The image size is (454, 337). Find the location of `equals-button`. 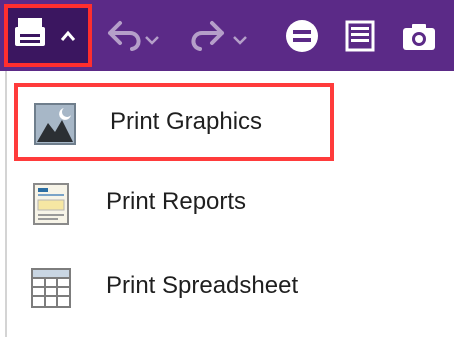

equals-button is located at coordinates (302, 35).